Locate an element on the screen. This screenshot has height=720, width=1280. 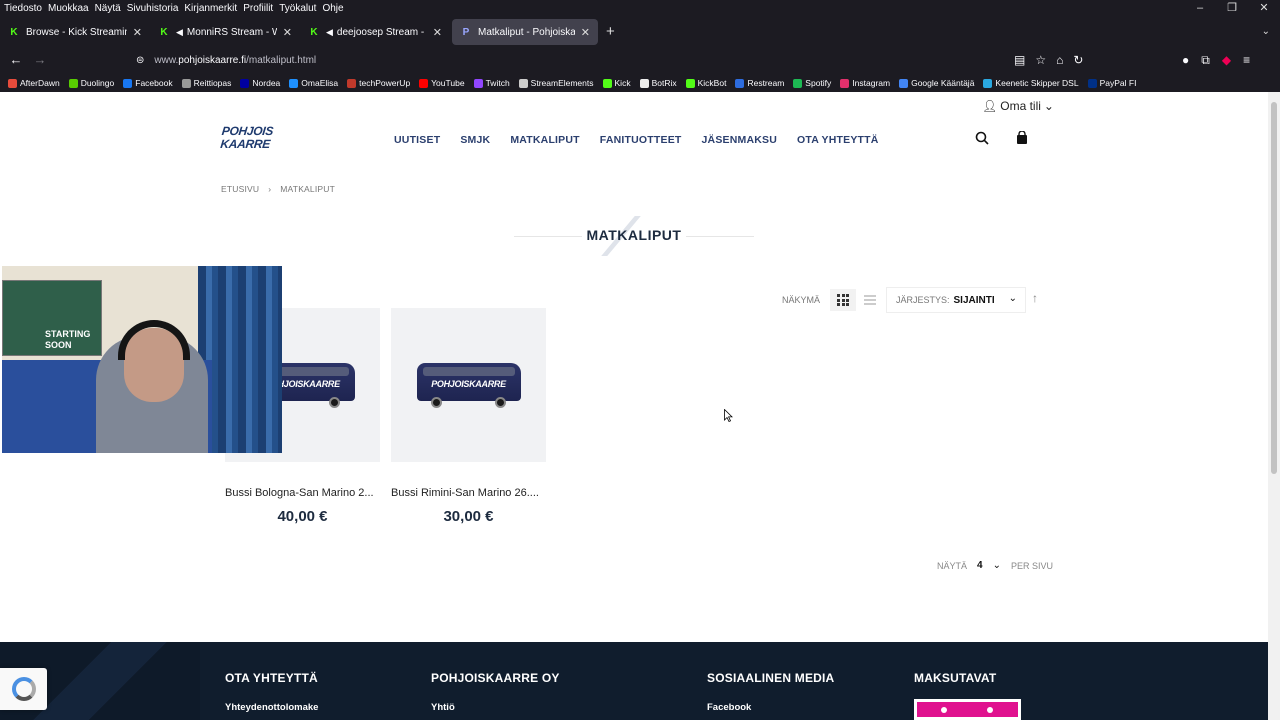
perpage-select: 4 is located at coordinates (980, 565).